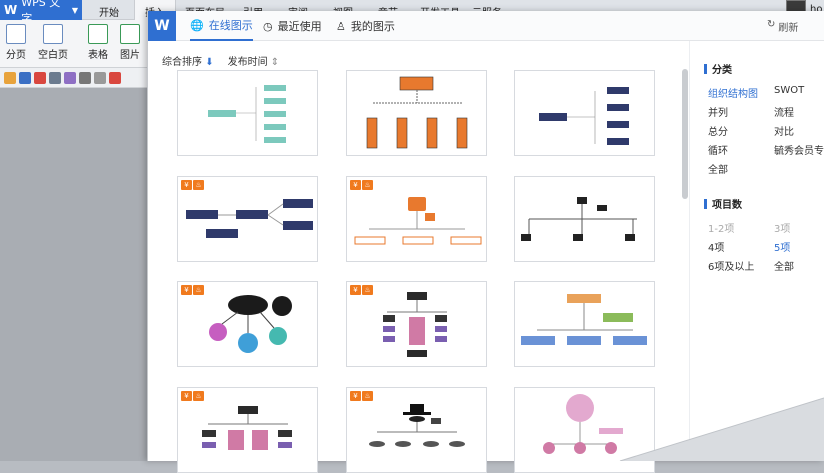 The height and width of the screenshot is (473, 824). Describe the element at coordinates (789, 90) in the screenshot. I see `category-swot: SWOT` at that location.